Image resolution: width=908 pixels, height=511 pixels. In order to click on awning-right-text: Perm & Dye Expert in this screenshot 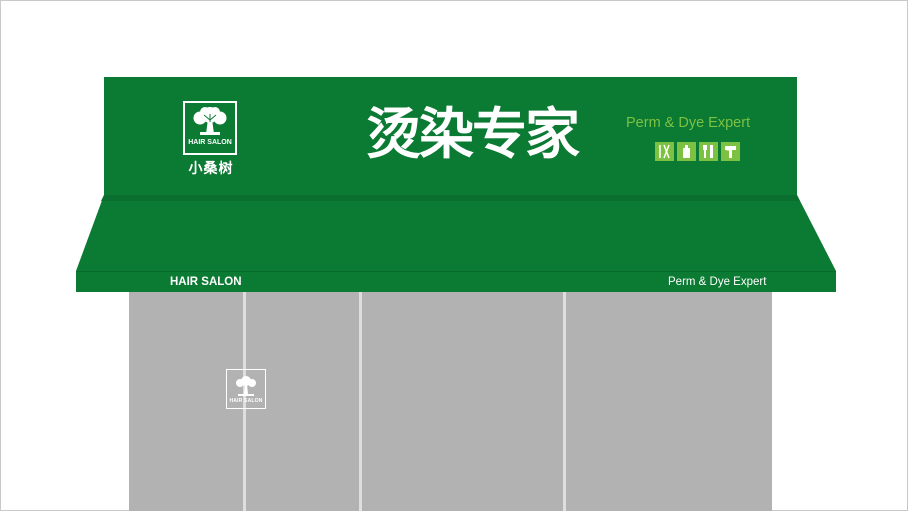, I will do `click(717, 282)`.